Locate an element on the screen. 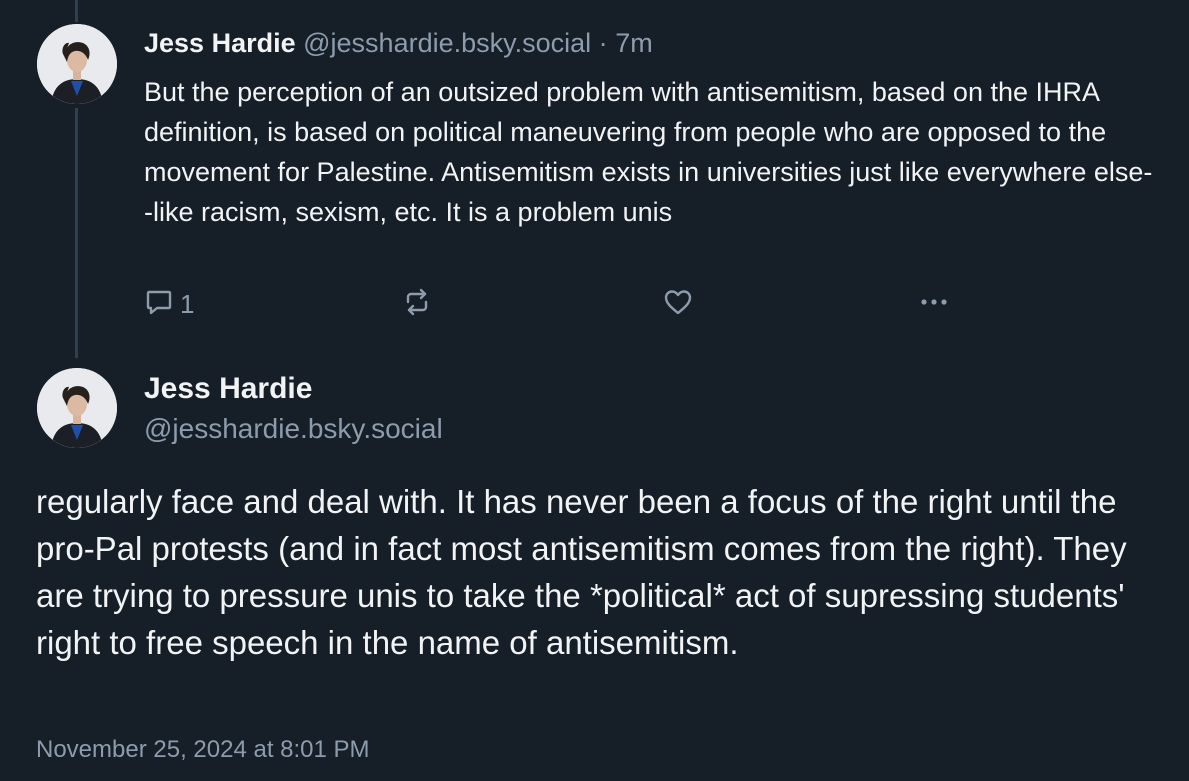  thread-line is located at coordinates (76, 233).